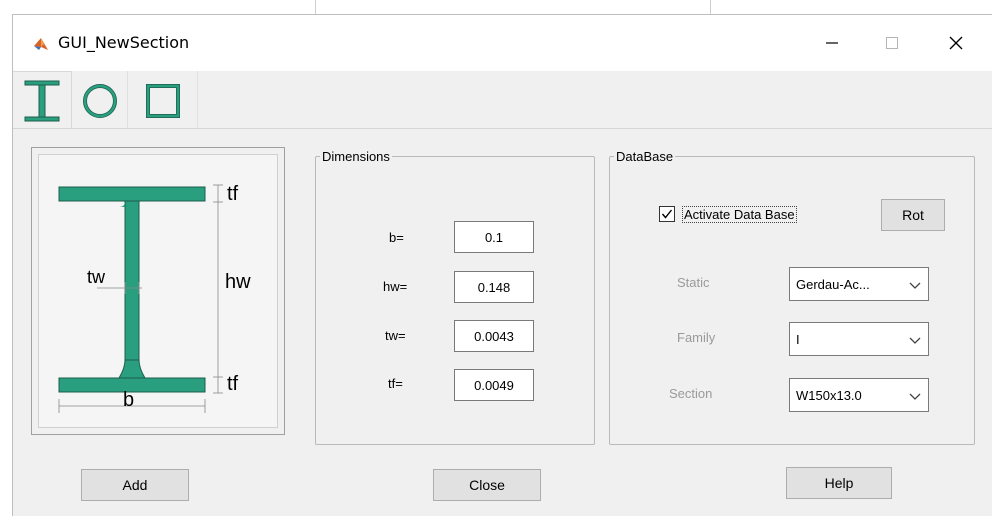 This screenshot has width=992, height=518. Describe the element at coordinates (41, 44) in the screenshot. I see `matlab-icon` at that location.